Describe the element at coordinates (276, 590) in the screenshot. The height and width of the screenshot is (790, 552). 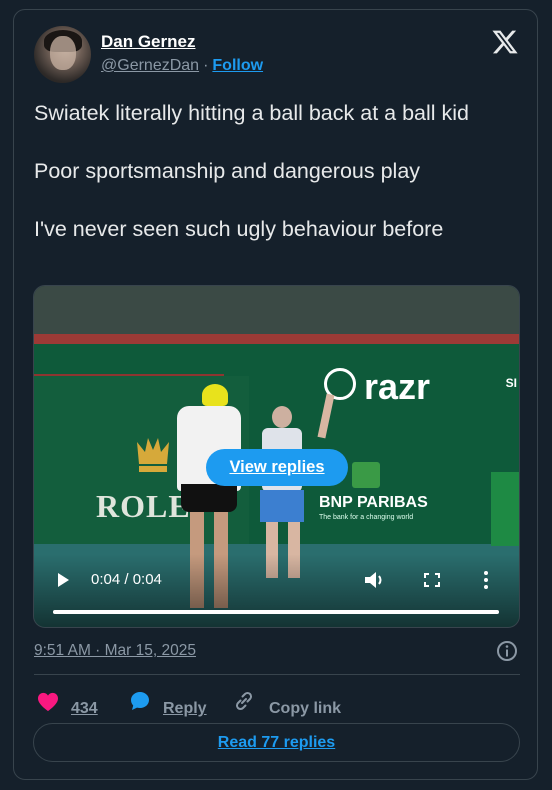
I see `video-controls-overlay` at that location.